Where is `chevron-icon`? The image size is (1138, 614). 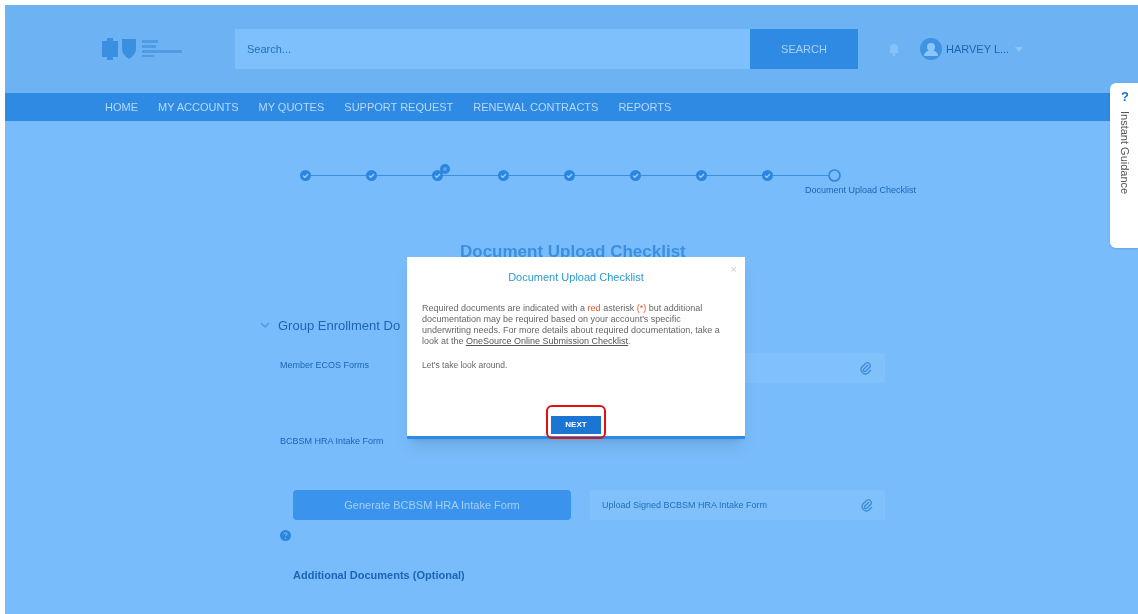
chevron-icon is located at coordinates (265, 326).